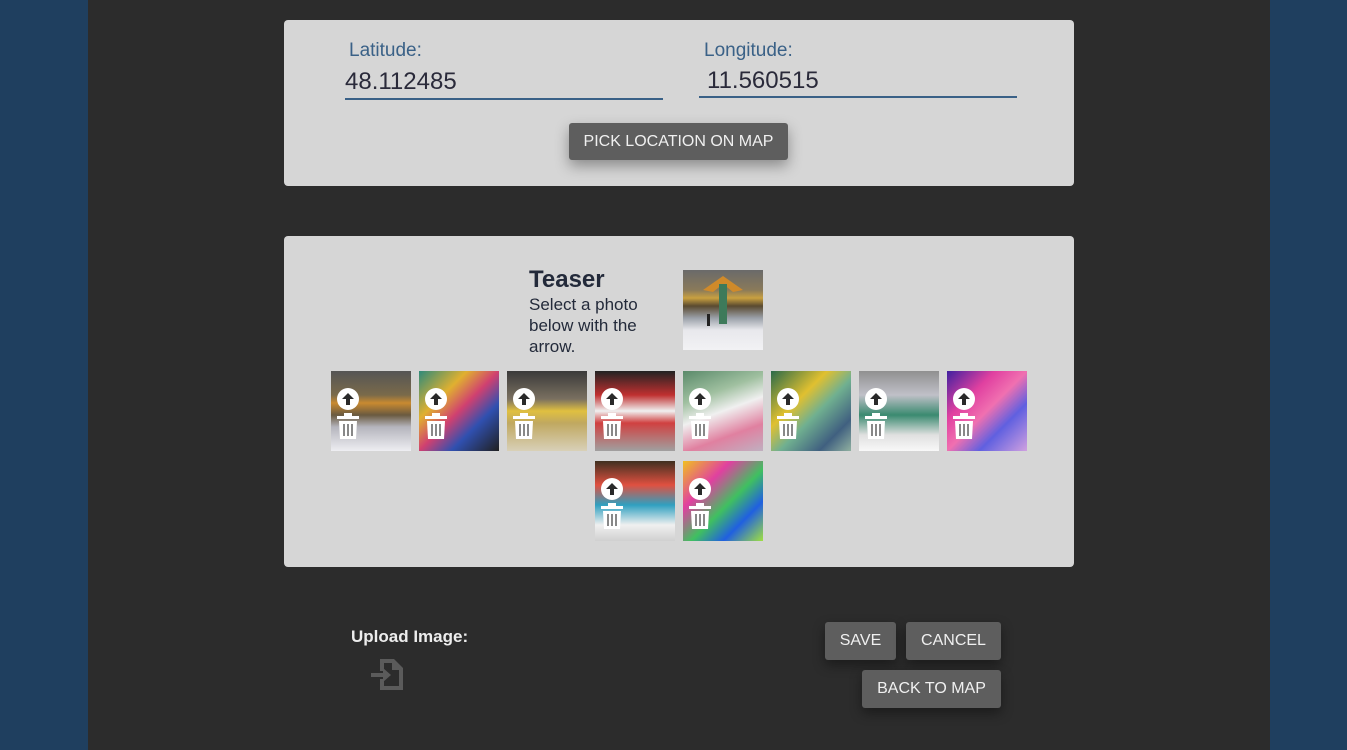  Describe the element at coordinates (678, 141) in the screenshot. I see `pick-location-button: PICK LOCATION ON MAP` at that location.